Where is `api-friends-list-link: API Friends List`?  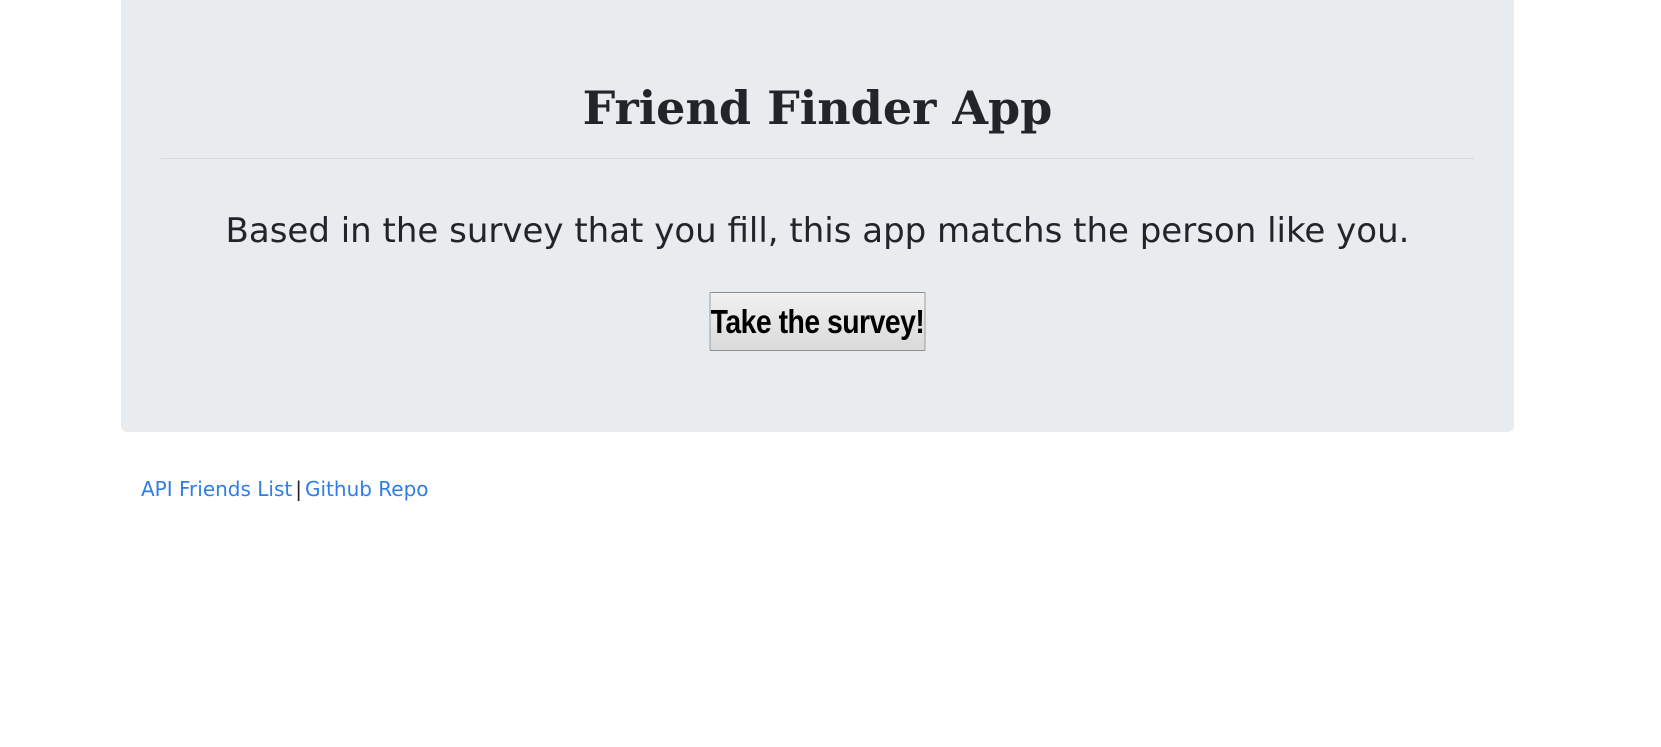 api-friends-list-link: API Friends List is located at coordinates (216, 489).